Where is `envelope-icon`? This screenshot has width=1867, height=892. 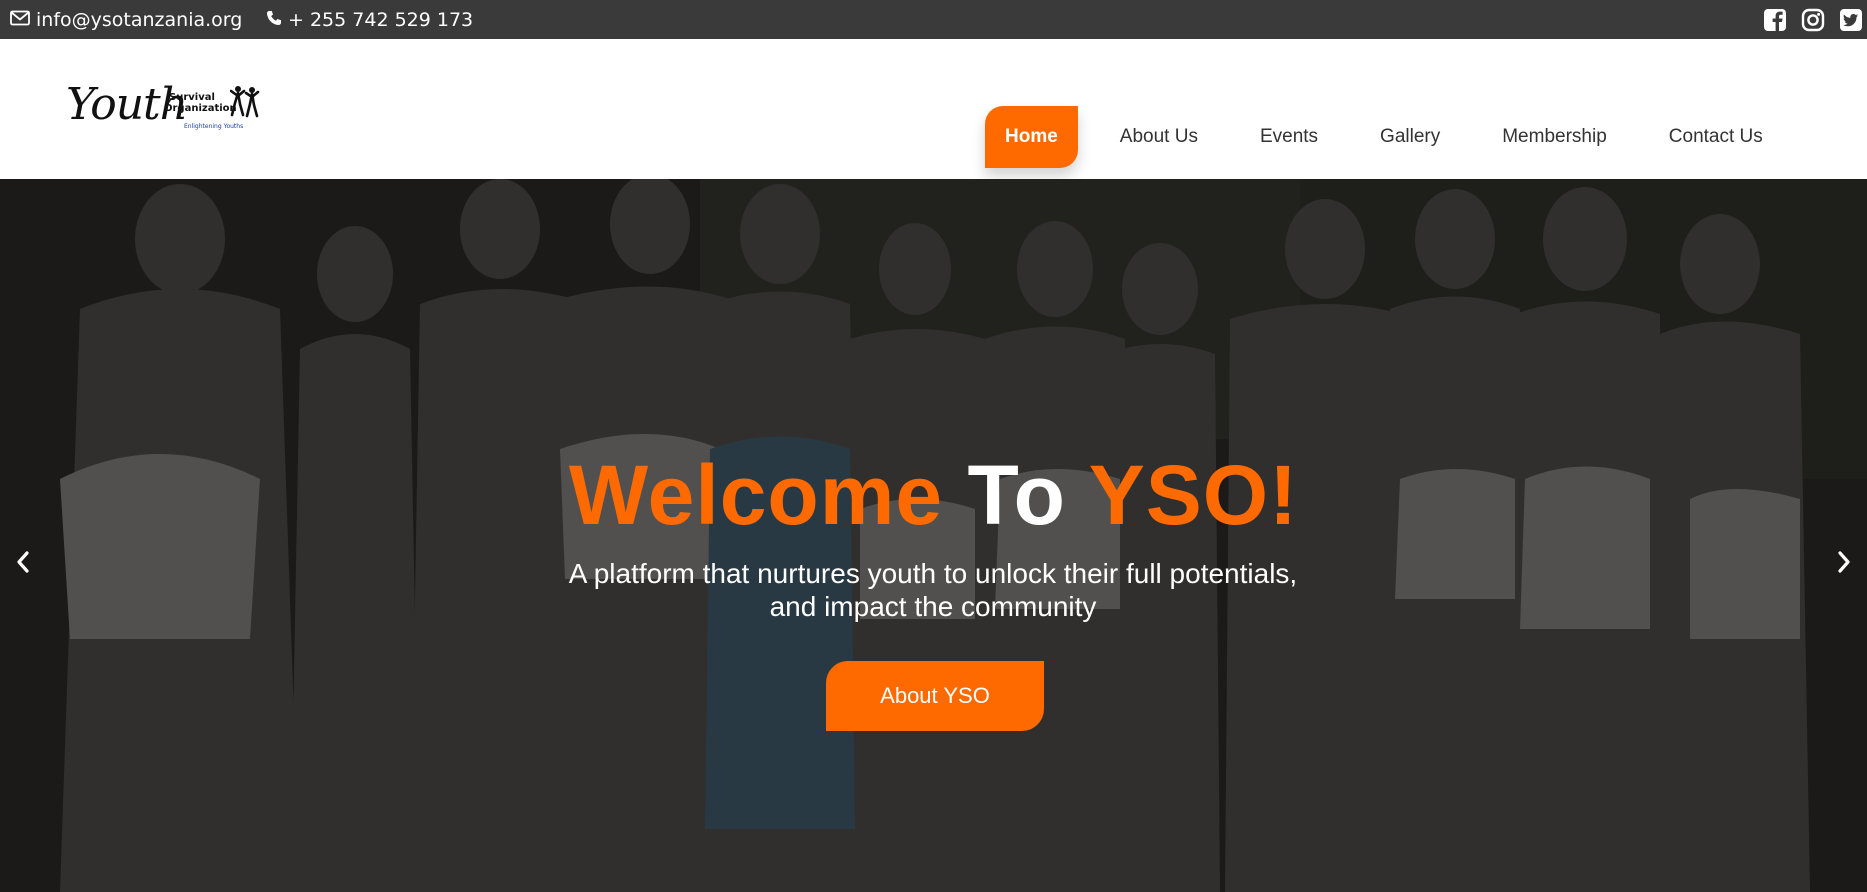
envelope-icon is located at coordinates (23, 20).